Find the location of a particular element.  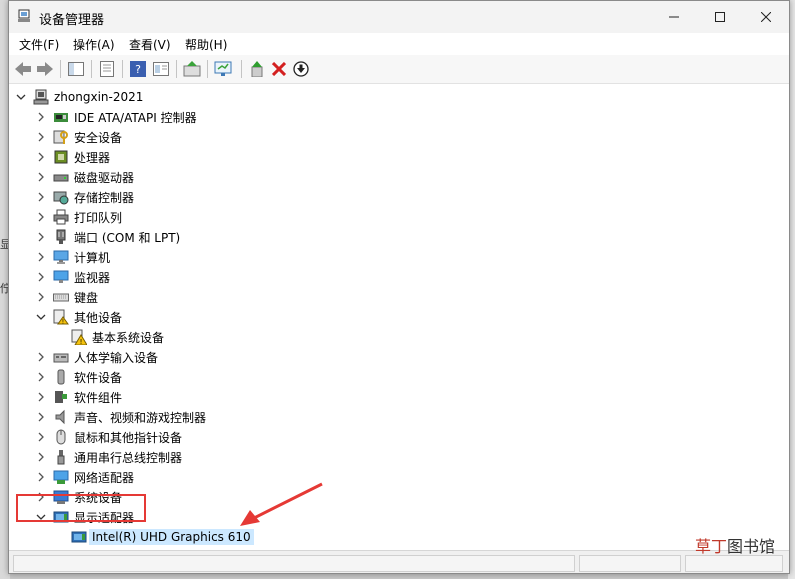

tree-item-label: Intel(R) UHD Graphics 610 is located at coordinates (171, 537).